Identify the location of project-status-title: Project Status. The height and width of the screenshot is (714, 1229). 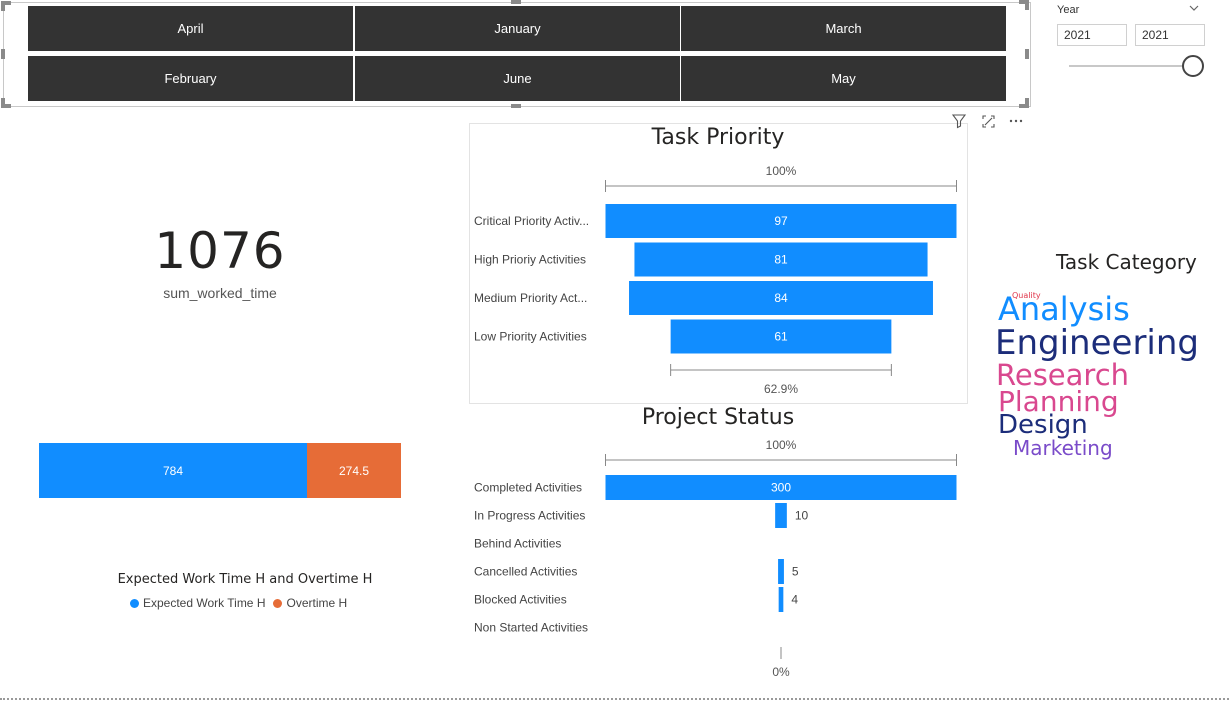
(718, 417).